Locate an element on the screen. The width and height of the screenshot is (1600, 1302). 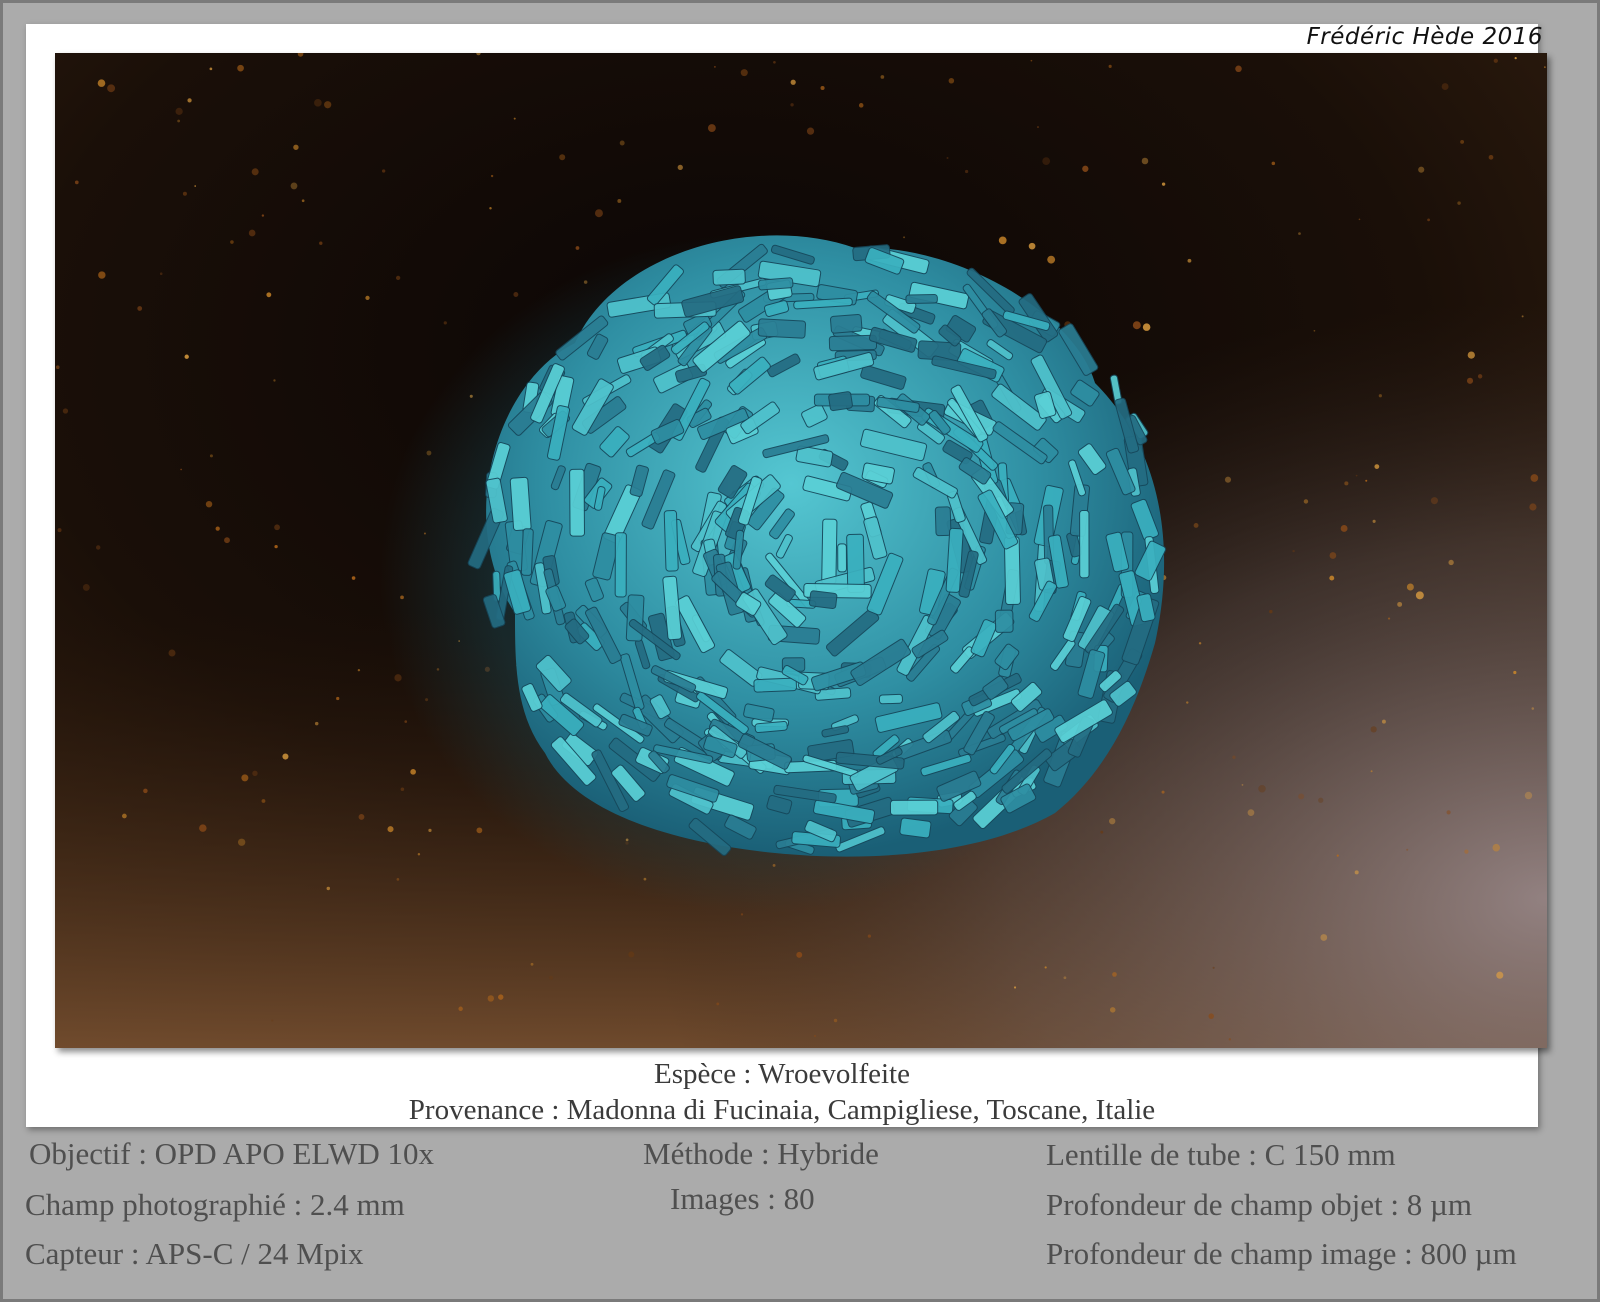
species-caption: Espèce : Wroevolfeite is located at coordinates (782, 1074).